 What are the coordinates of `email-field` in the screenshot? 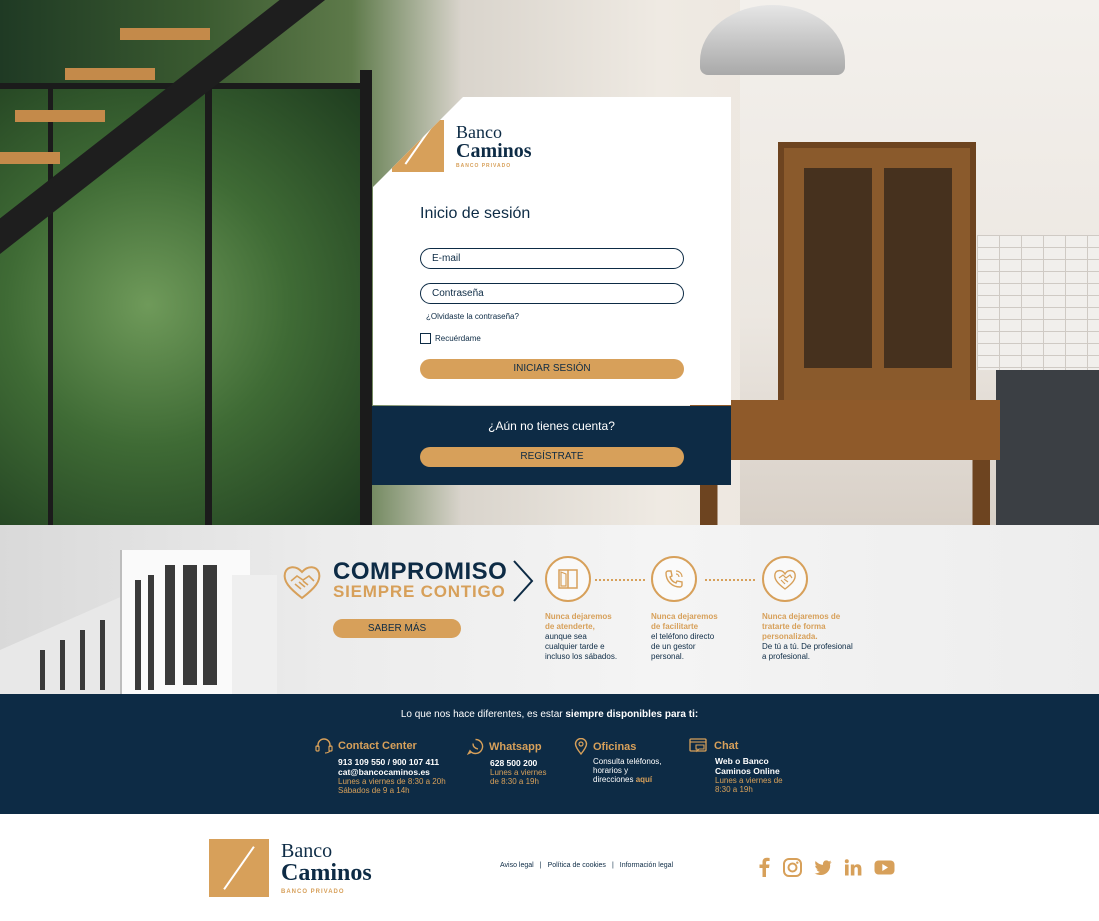 It's located at (552, 258).